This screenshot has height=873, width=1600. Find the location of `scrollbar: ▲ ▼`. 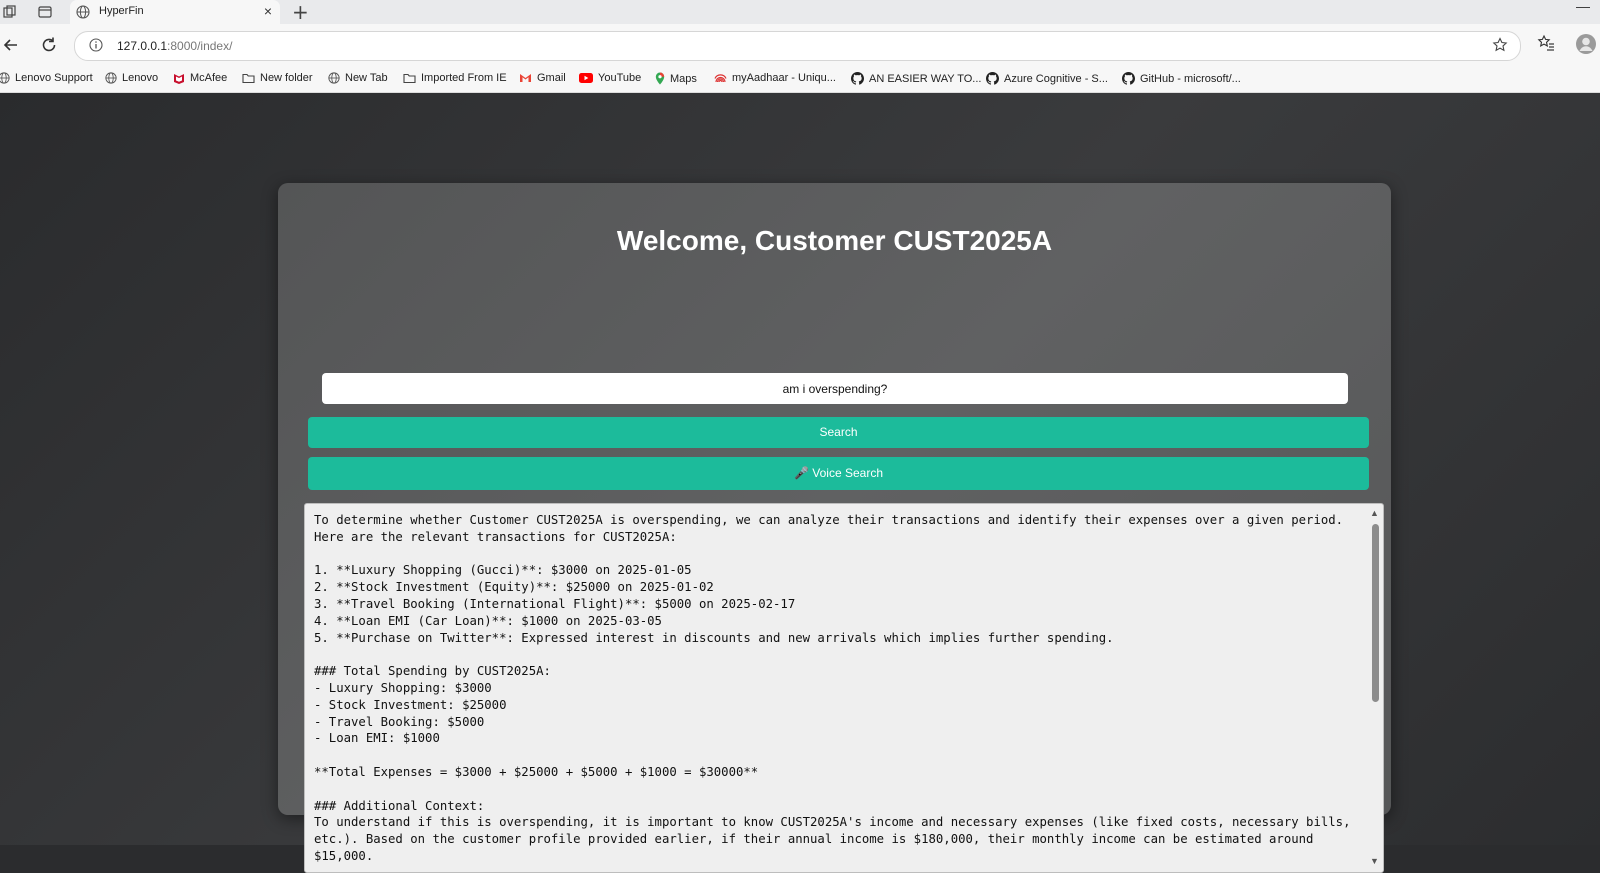

scrollbar: ▲ ▼ is located at coordinates (1375, 687).